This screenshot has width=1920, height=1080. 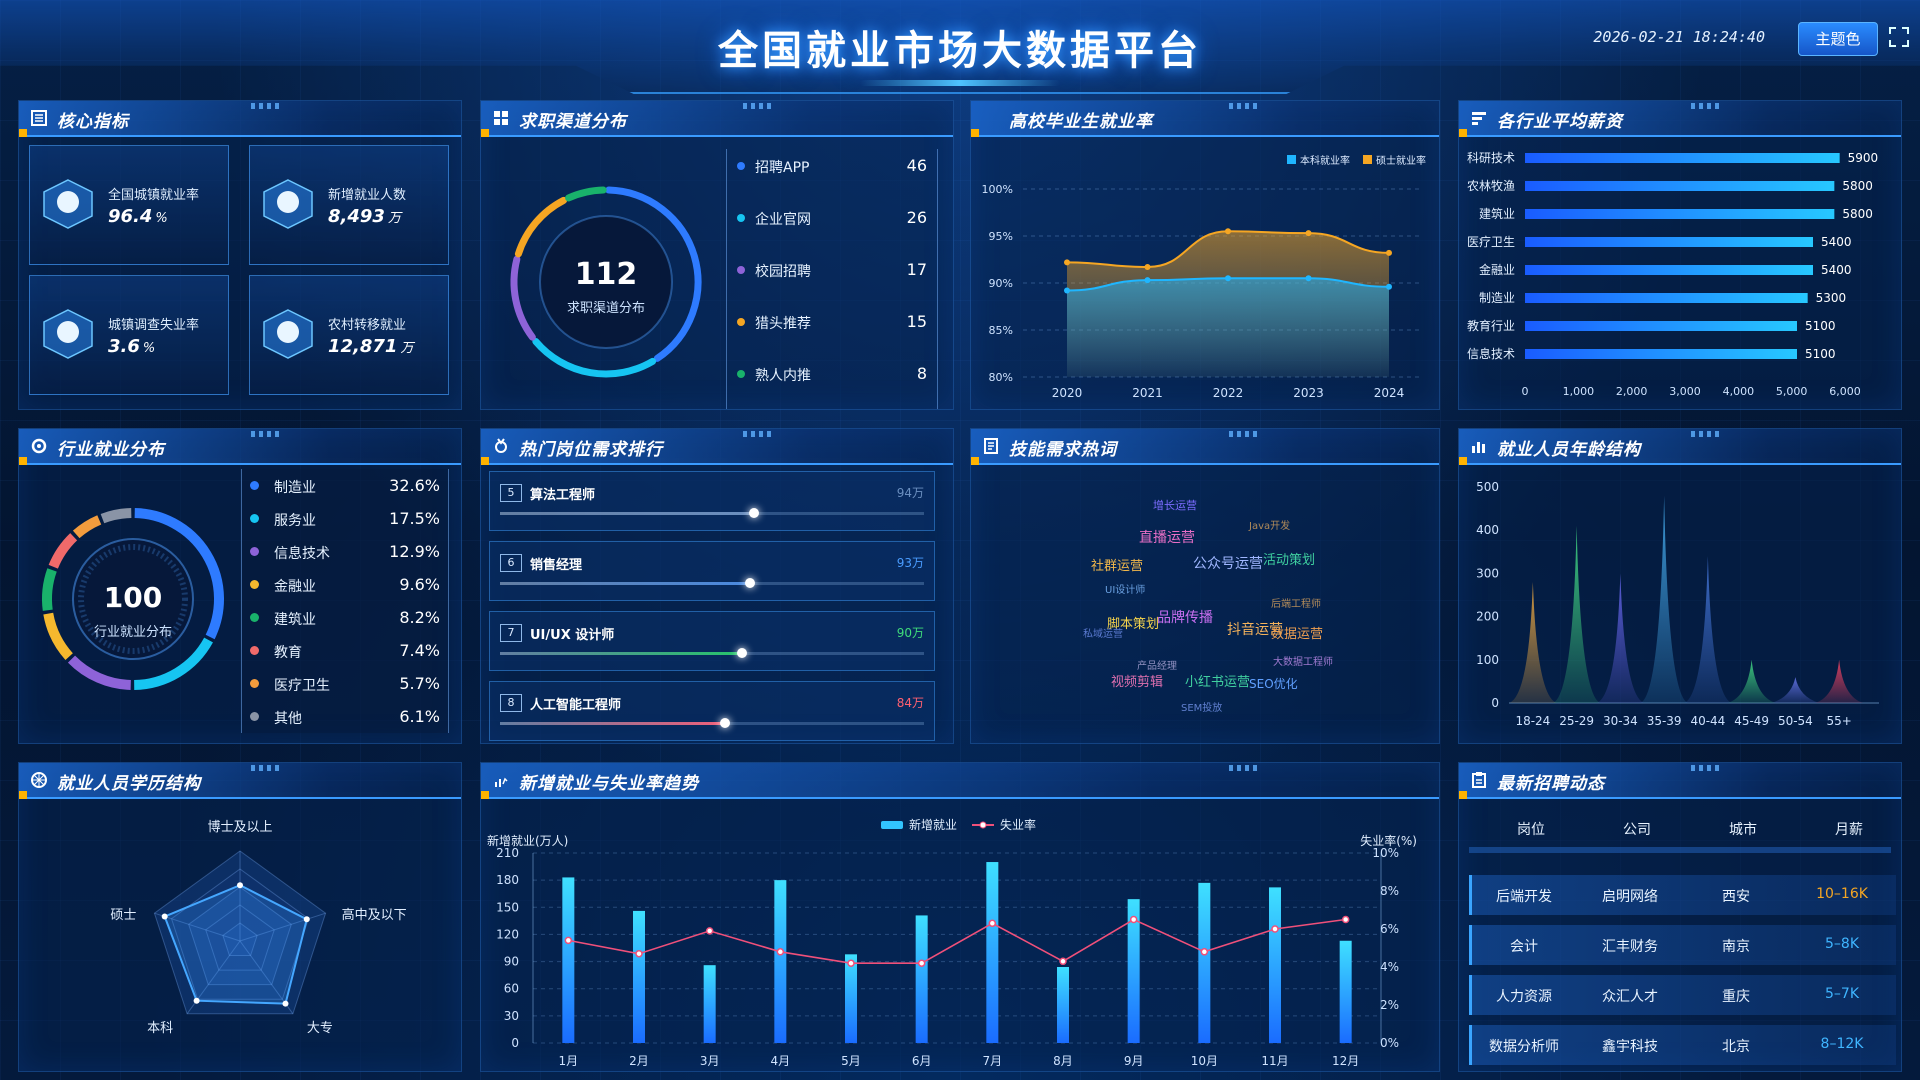 What do you see at coordinates (419, 683) in the screenshot?
I see `industry-value: 5.7%` at bounding box center [419, 683].